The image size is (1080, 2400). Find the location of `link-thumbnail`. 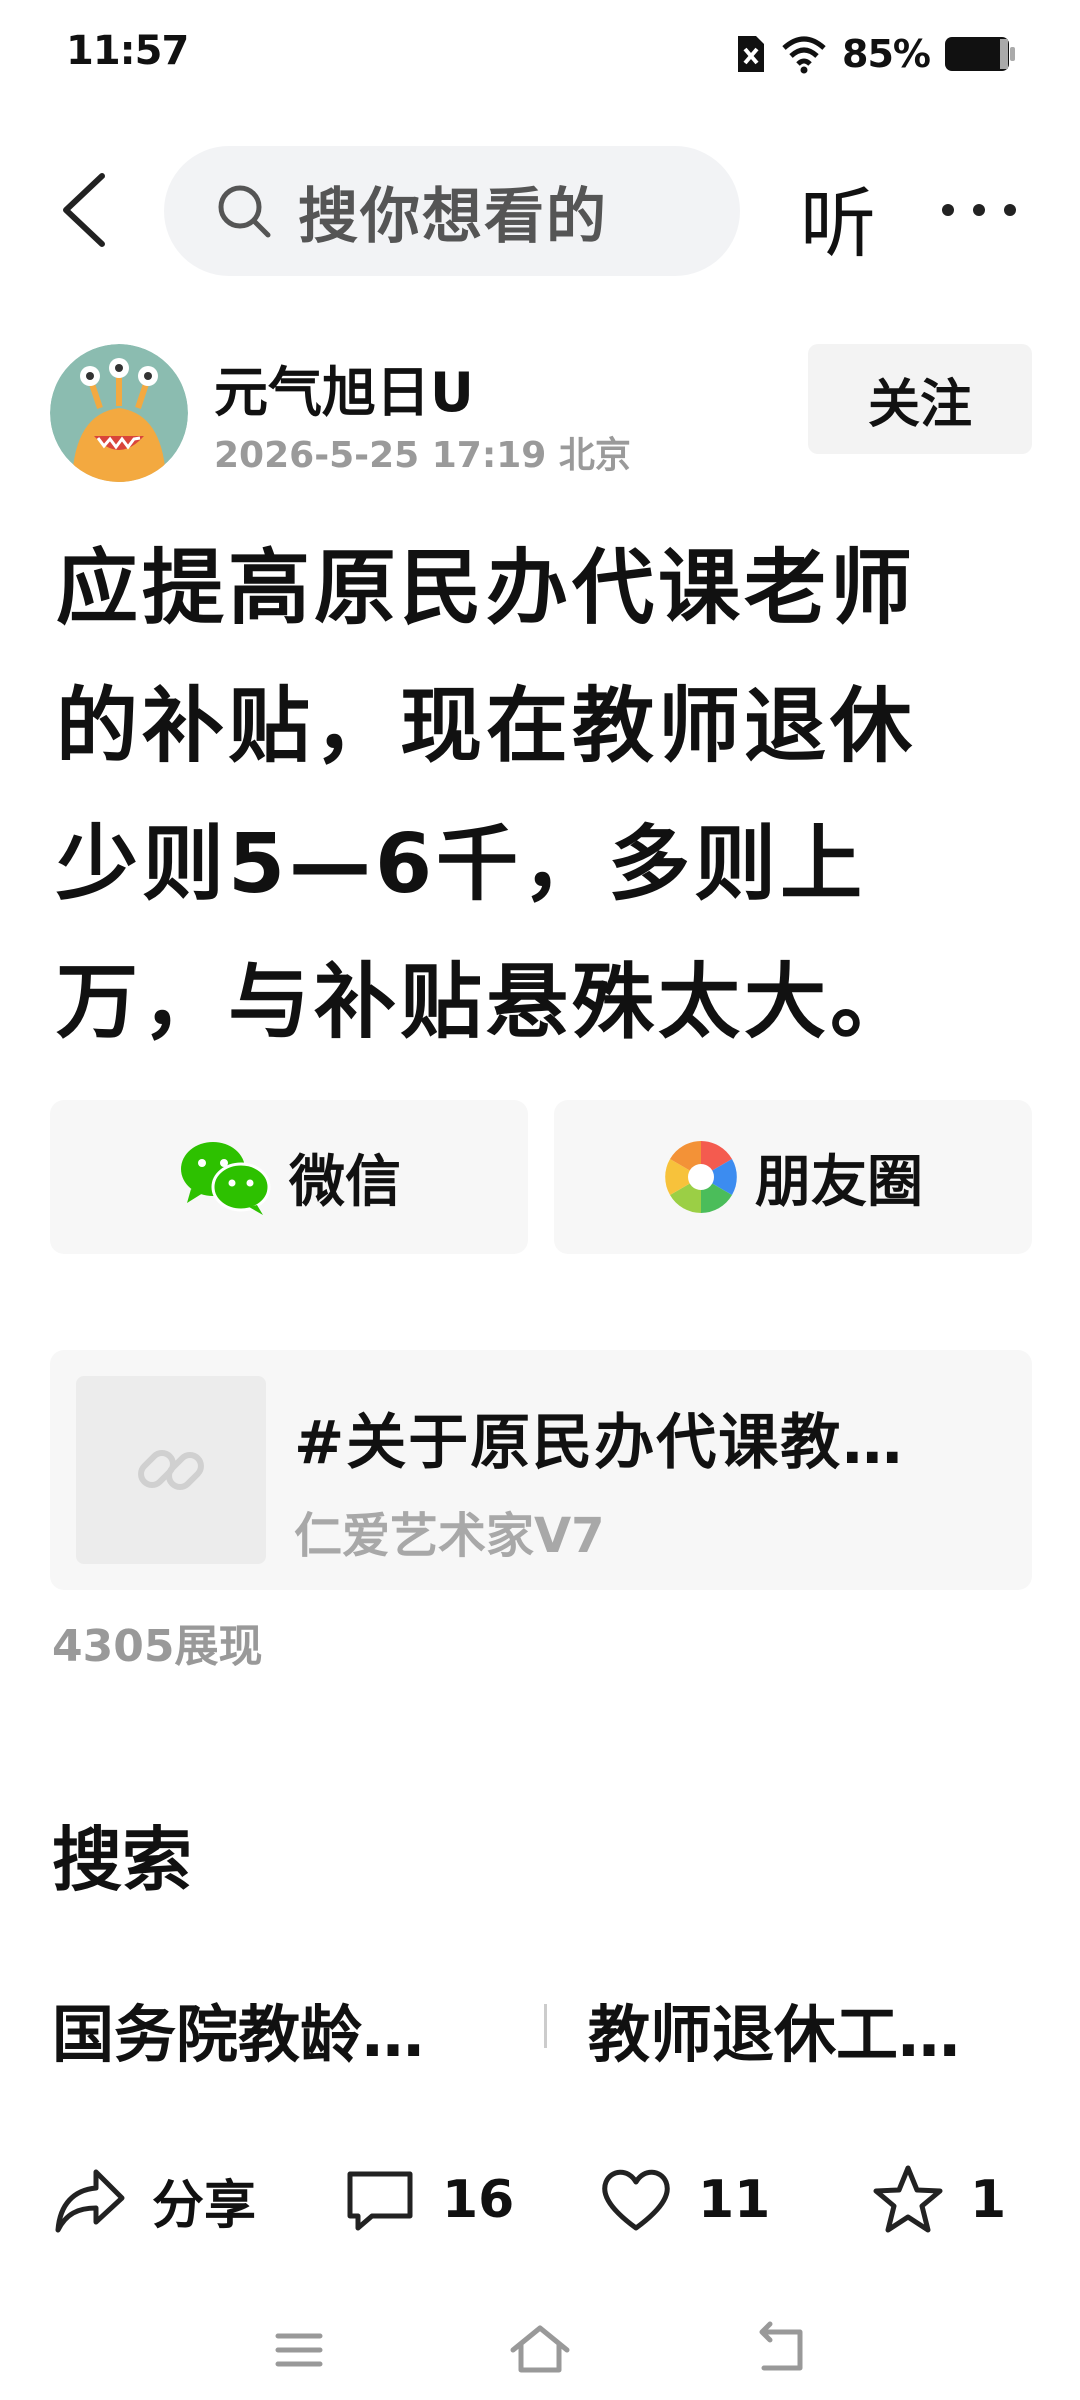

link-thumbnail is located at coordinates (171, 1470).